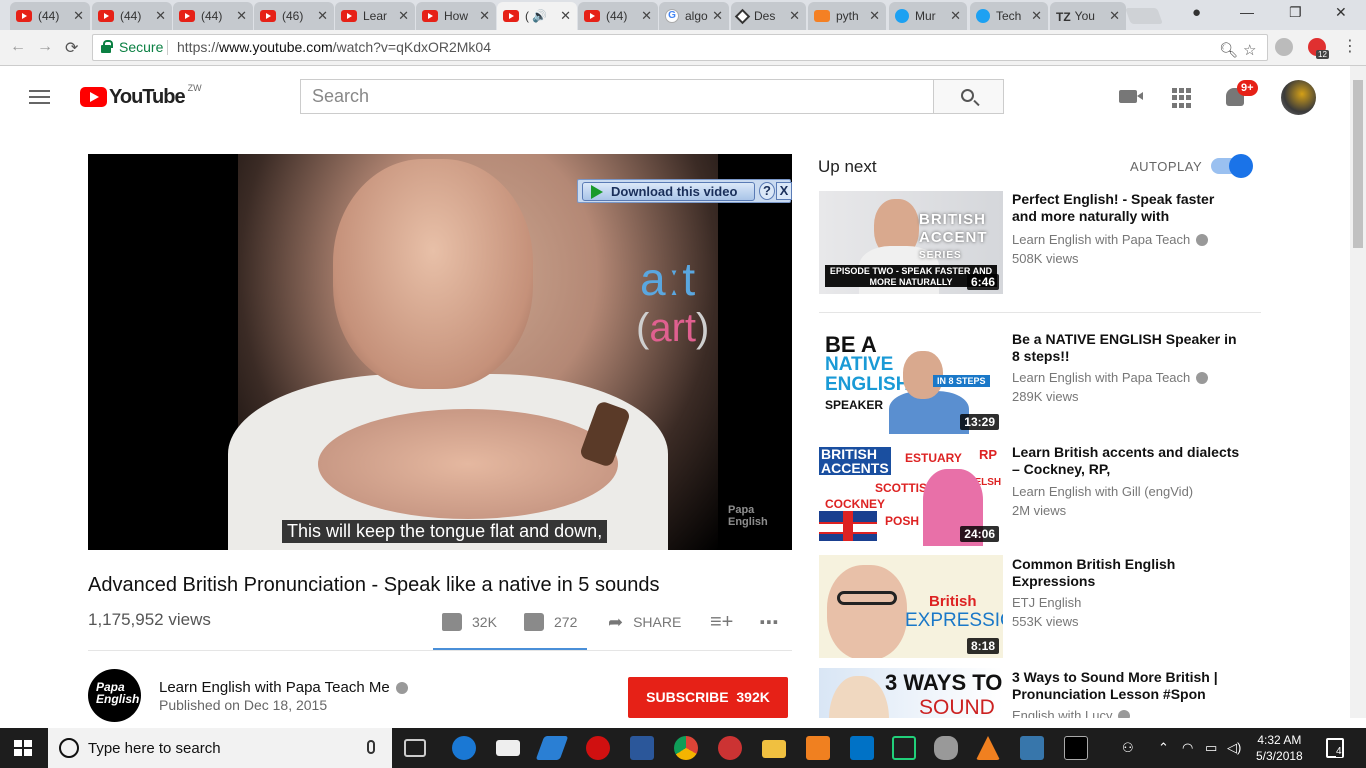 This screenshot has height=768, width=1366. I want to click on avatar, so click(1298, 97).